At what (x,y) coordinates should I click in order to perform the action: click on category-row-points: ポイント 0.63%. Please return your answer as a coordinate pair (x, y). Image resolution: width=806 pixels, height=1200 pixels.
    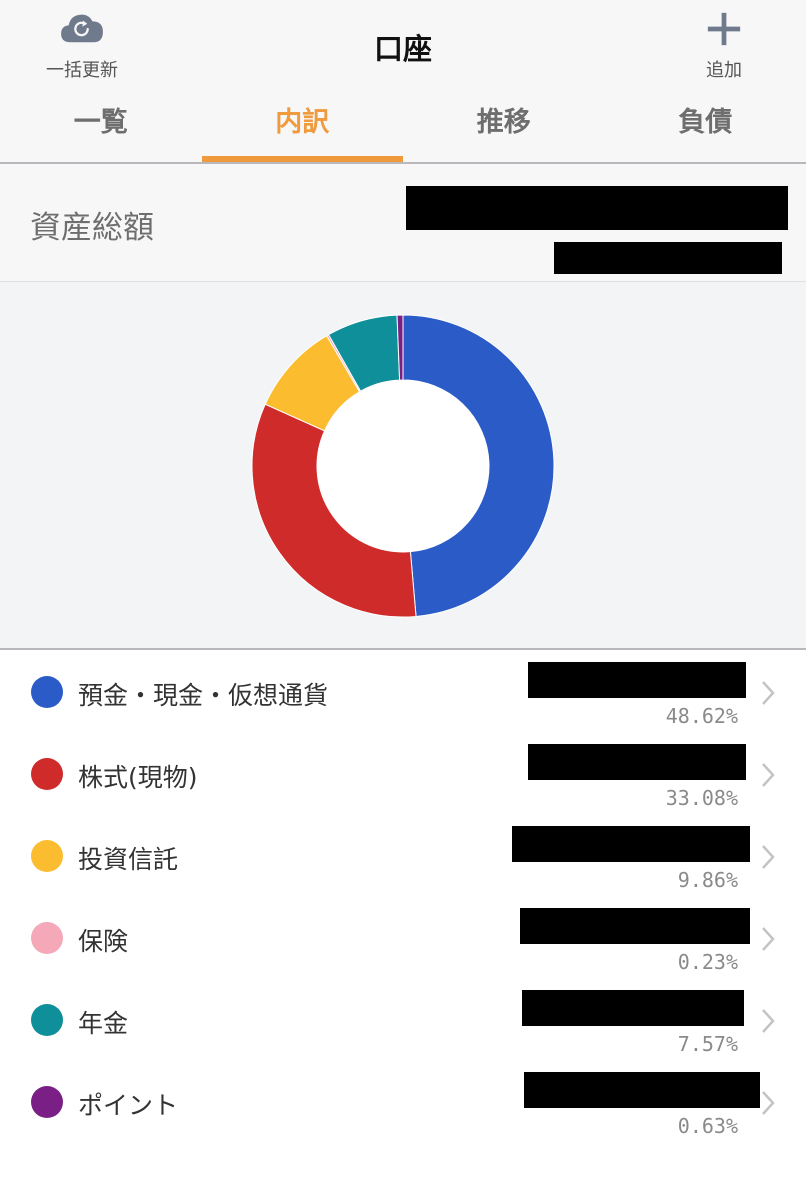
    Looking at the image, I should click on (403, 1101).